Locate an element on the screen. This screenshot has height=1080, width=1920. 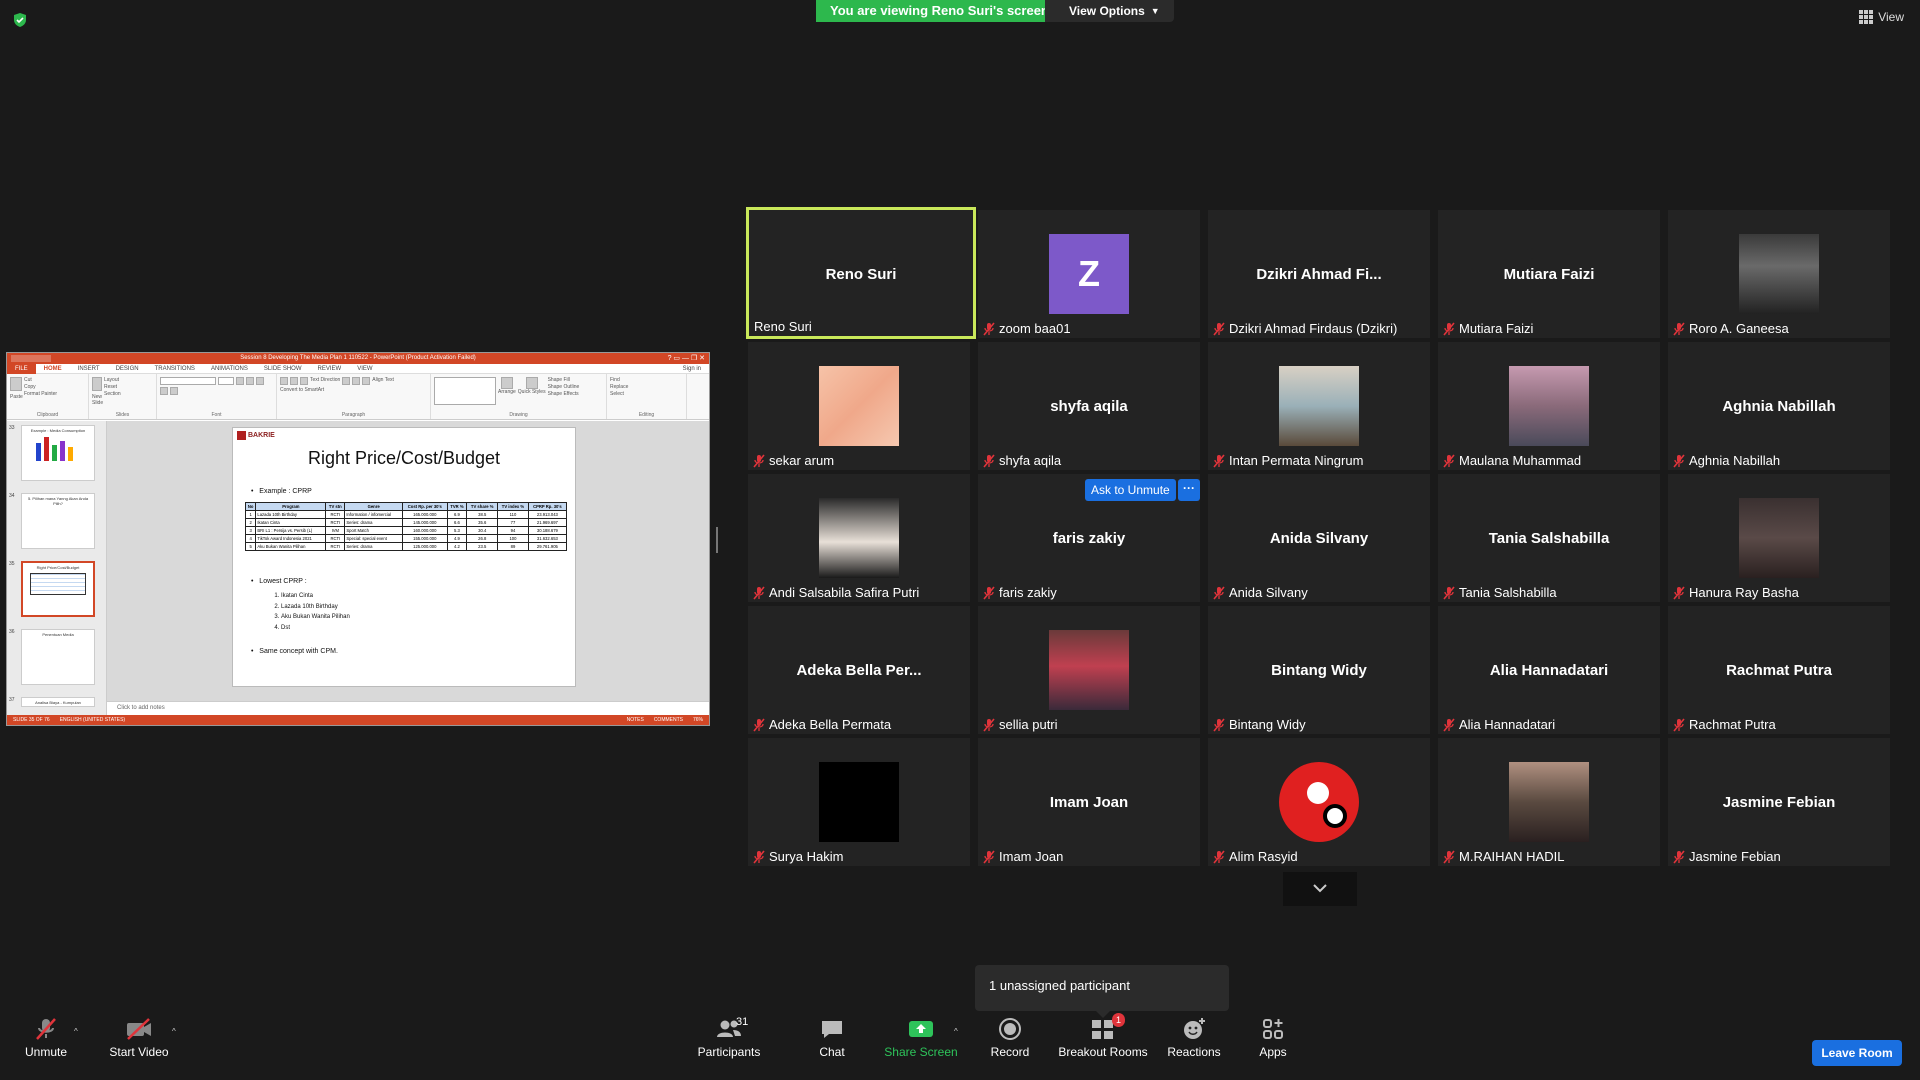
slide-bullet: • Same concept with CPM. is located at coordinates (294, 651).